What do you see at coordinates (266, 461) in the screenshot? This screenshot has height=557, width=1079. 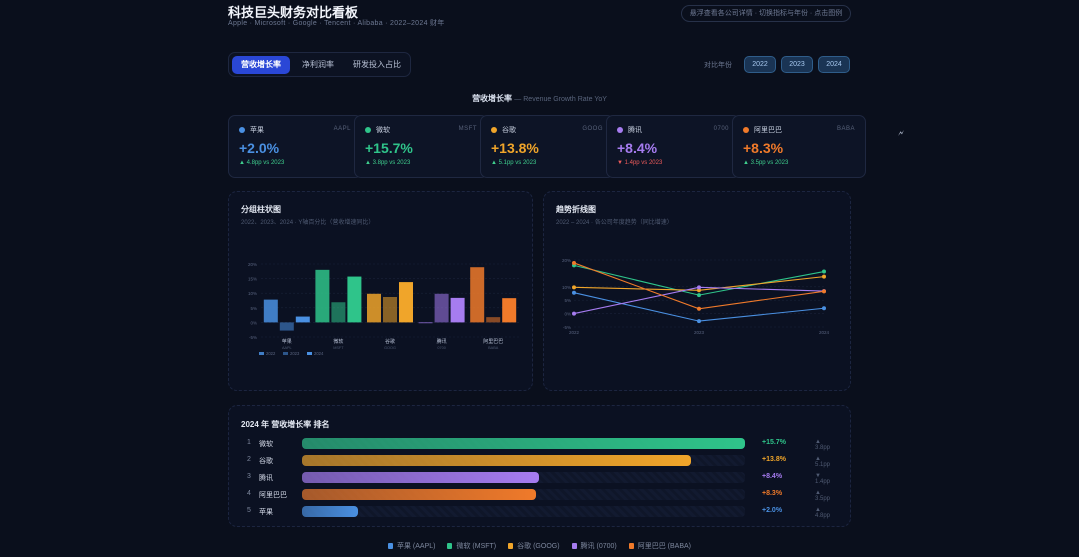 I see `rank-company: 谷歌` at bounding box center [266, 461].